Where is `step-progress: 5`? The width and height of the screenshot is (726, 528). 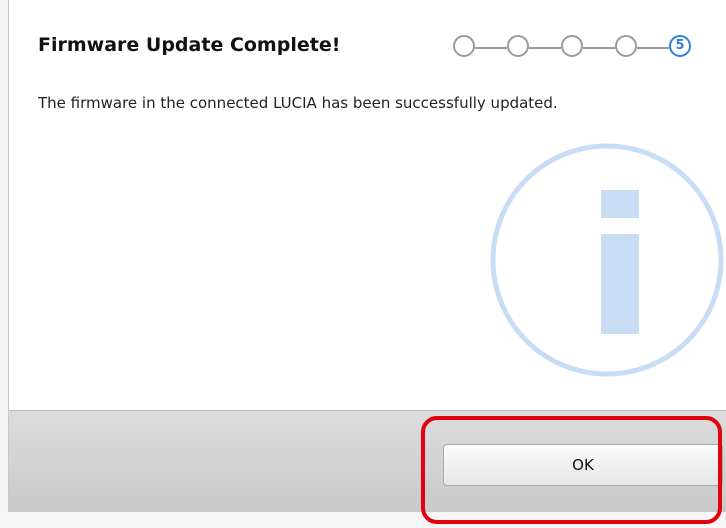
step-progress: 5 is located at coordinates (573, 48).